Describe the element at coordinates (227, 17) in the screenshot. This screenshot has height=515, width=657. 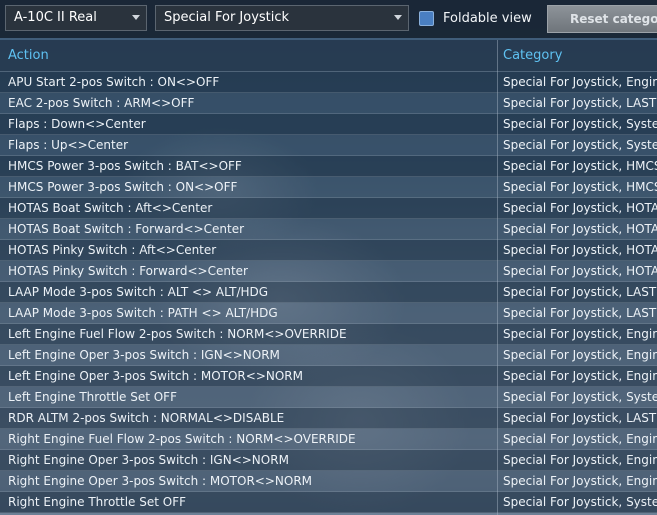
I see `category-select-value: Special For Joystick` at that location.